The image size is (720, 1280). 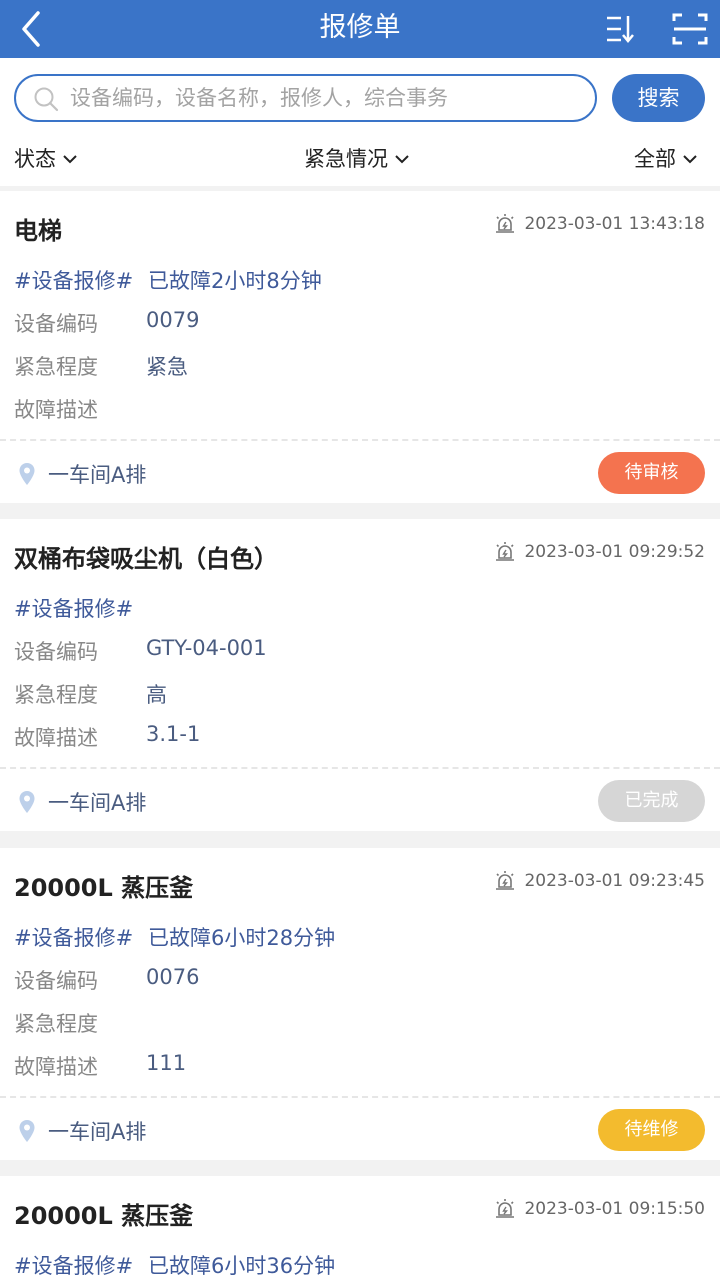 I want to click on search-section: 设备编码，设备名称，报修人，综合事务 搜索 状态 紧急情况 全部, so click(x=360, y=122).